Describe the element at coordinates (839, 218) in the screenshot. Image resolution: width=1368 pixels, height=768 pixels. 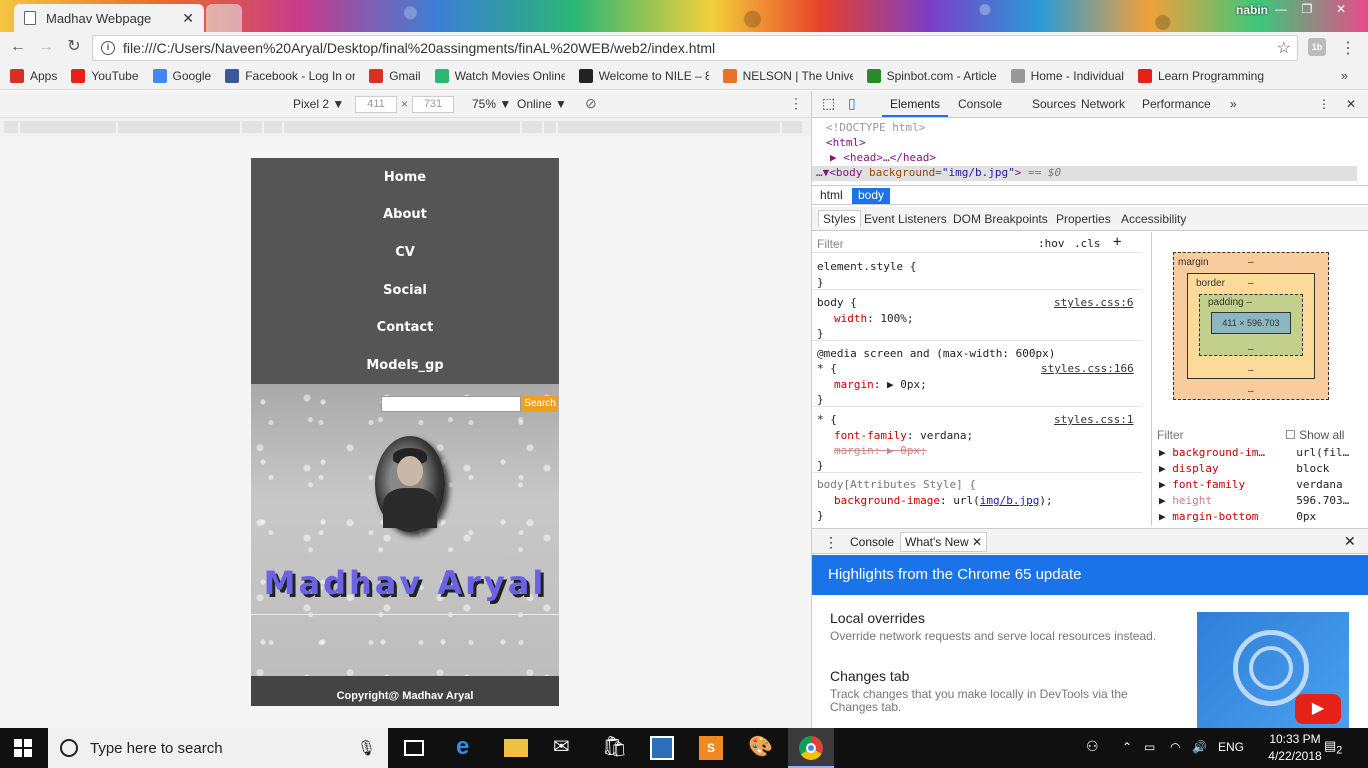
I see `tab-styles: Styles` at that location.